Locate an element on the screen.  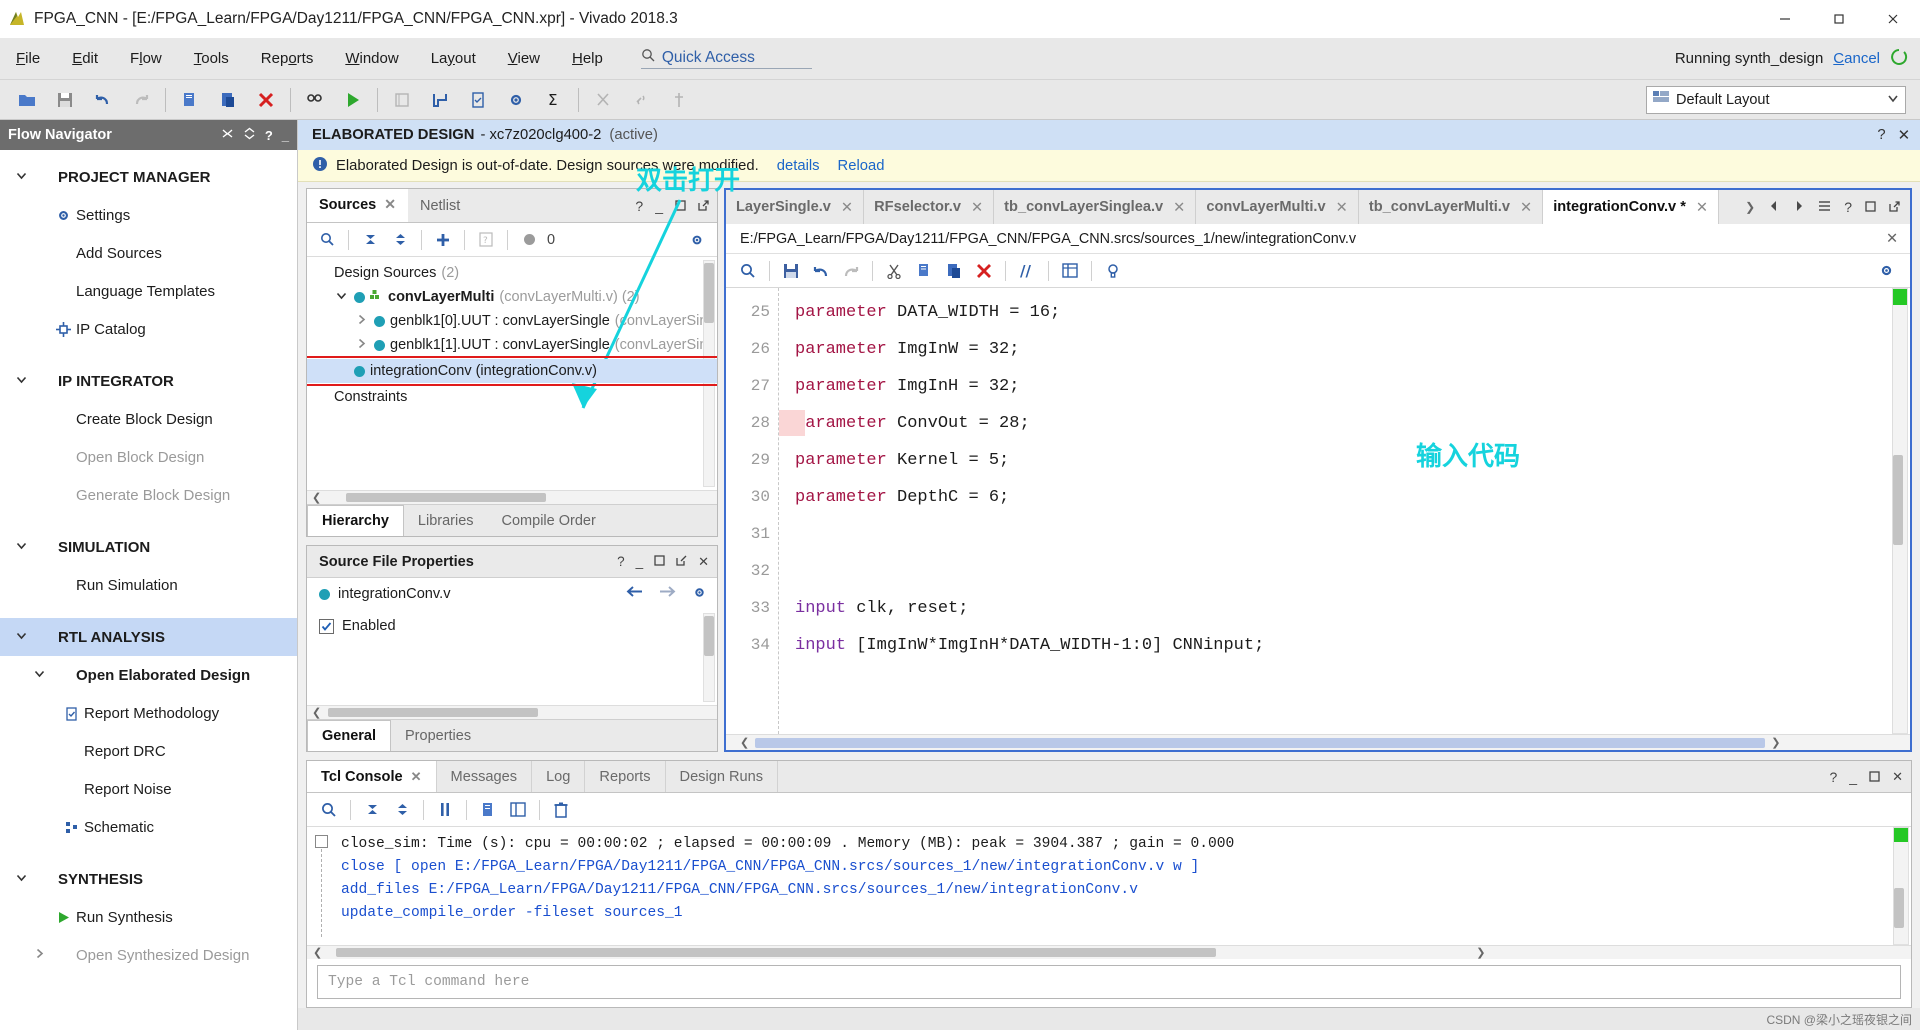
back-arrow-icon is located at coordinates (634, 594).